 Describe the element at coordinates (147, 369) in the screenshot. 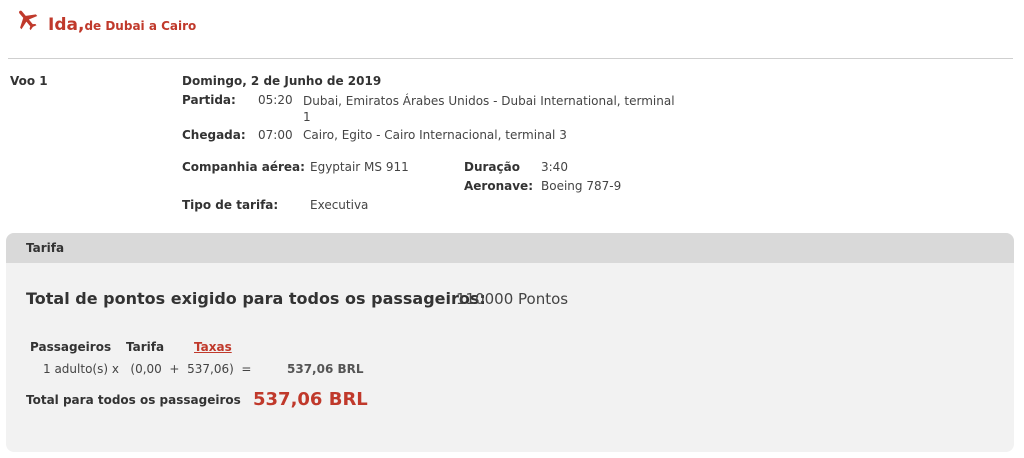

I see `fare-calculation: 1 adulto(s) x (0,00 + 537,06) =` at that location.